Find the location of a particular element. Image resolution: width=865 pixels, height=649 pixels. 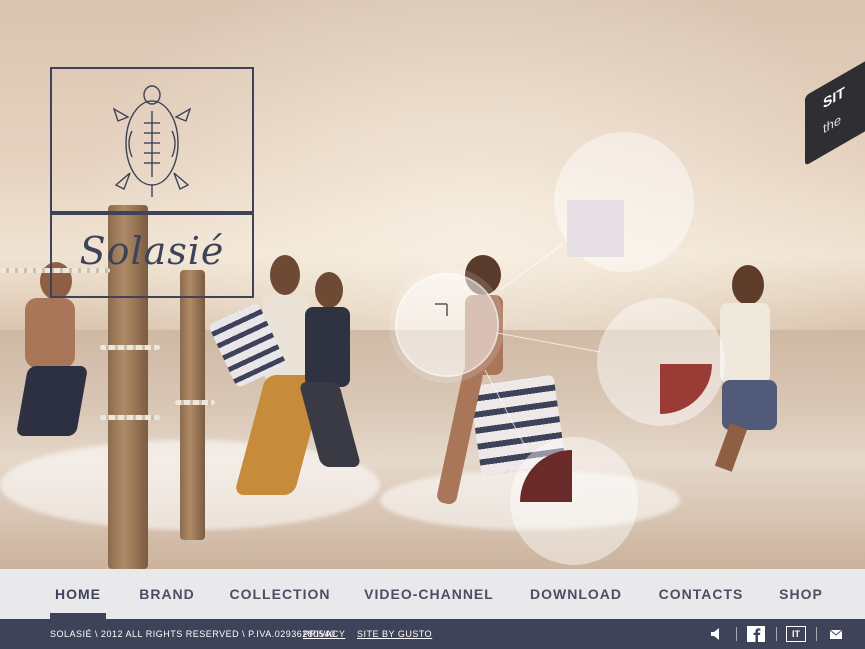

privacy-link: PRIVACY is located at coordinates (324, 634).